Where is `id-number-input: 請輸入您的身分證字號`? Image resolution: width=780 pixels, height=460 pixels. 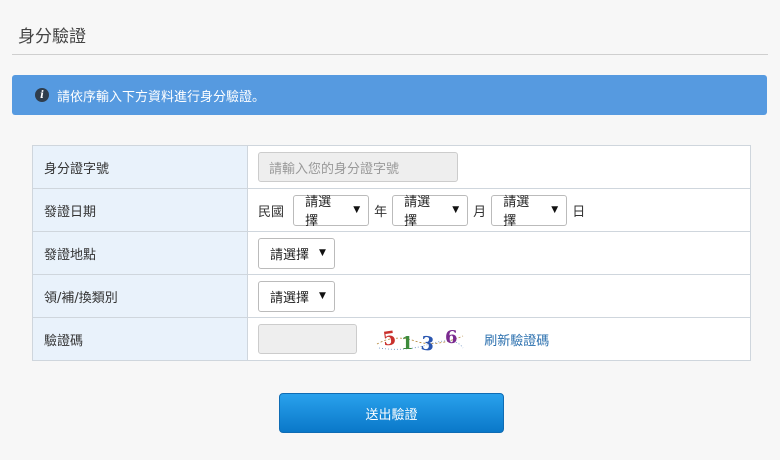
id-number-input: 請輸入您的身分證字號 is located at coordinates (358, 167).